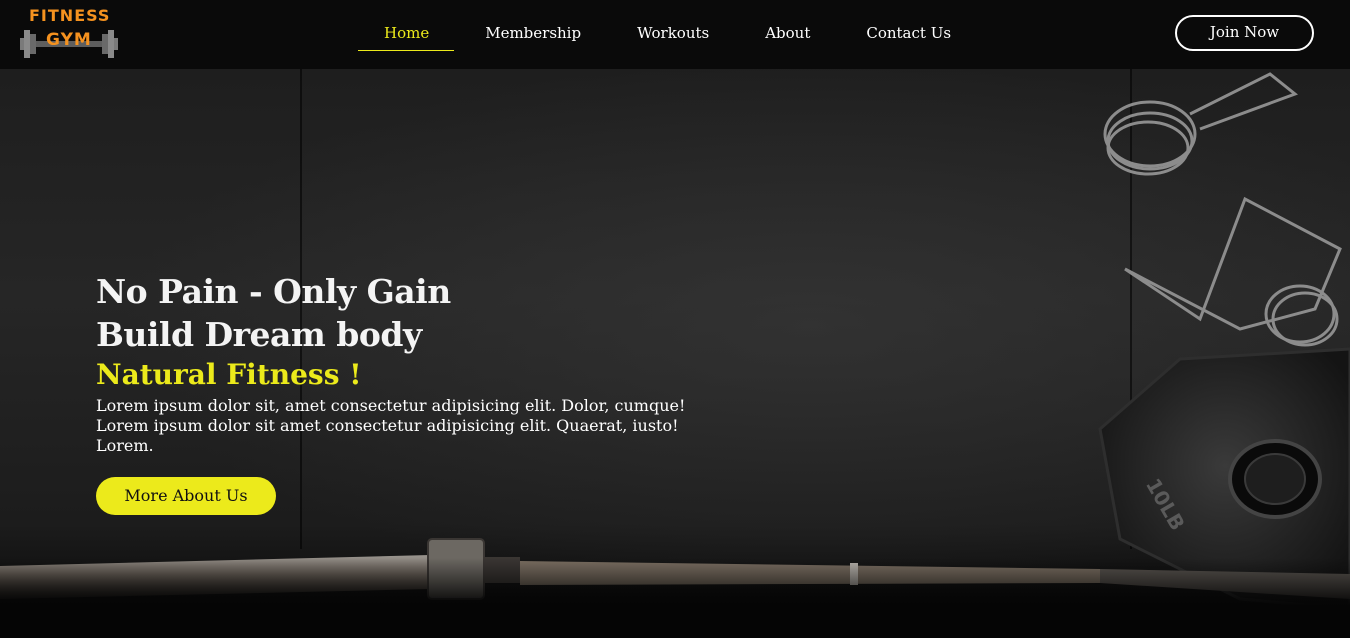 The image size is (1350, 638). What do you see at coordinates (186, 496) in the screenshot?
I see `more-about-us-button: More About Us` at bounding box center [186, 496].